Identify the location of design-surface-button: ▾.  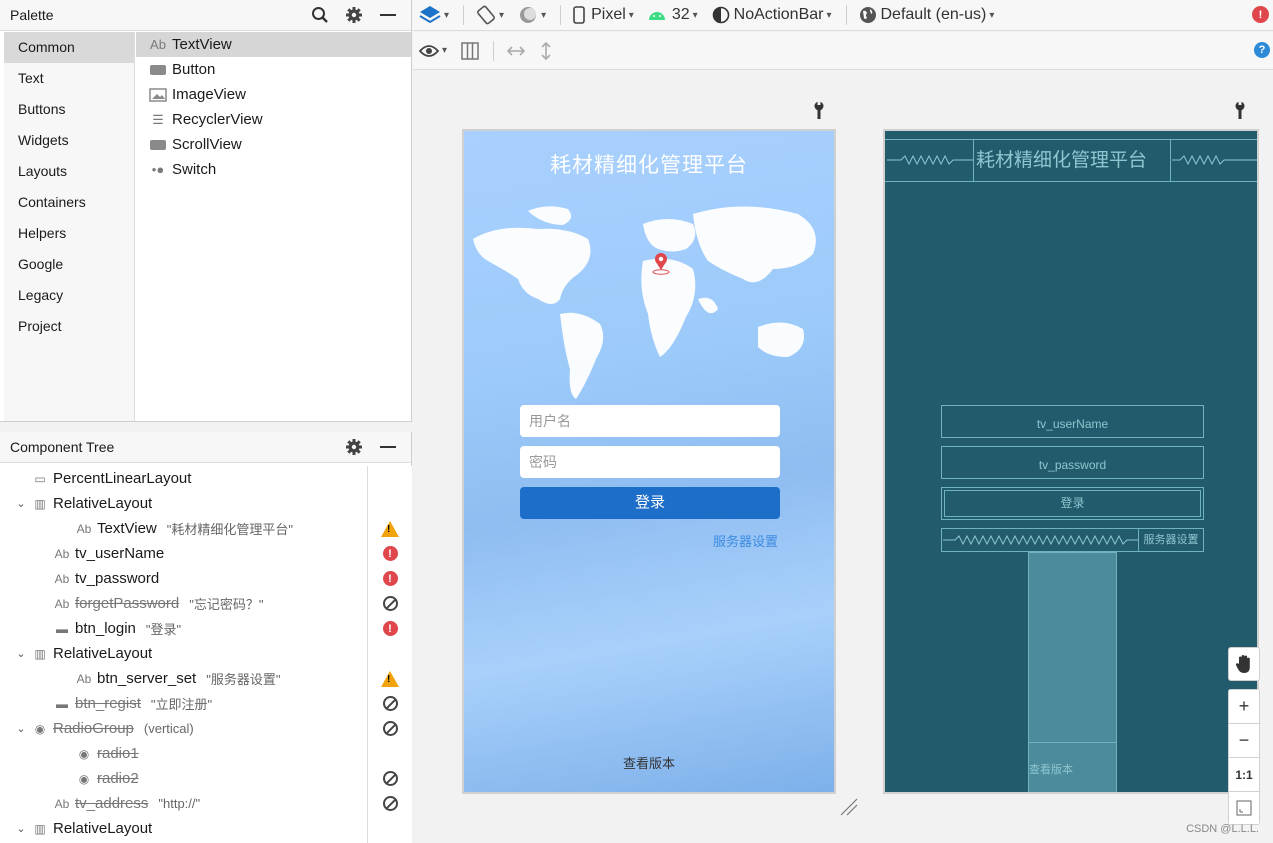
(434, 15).